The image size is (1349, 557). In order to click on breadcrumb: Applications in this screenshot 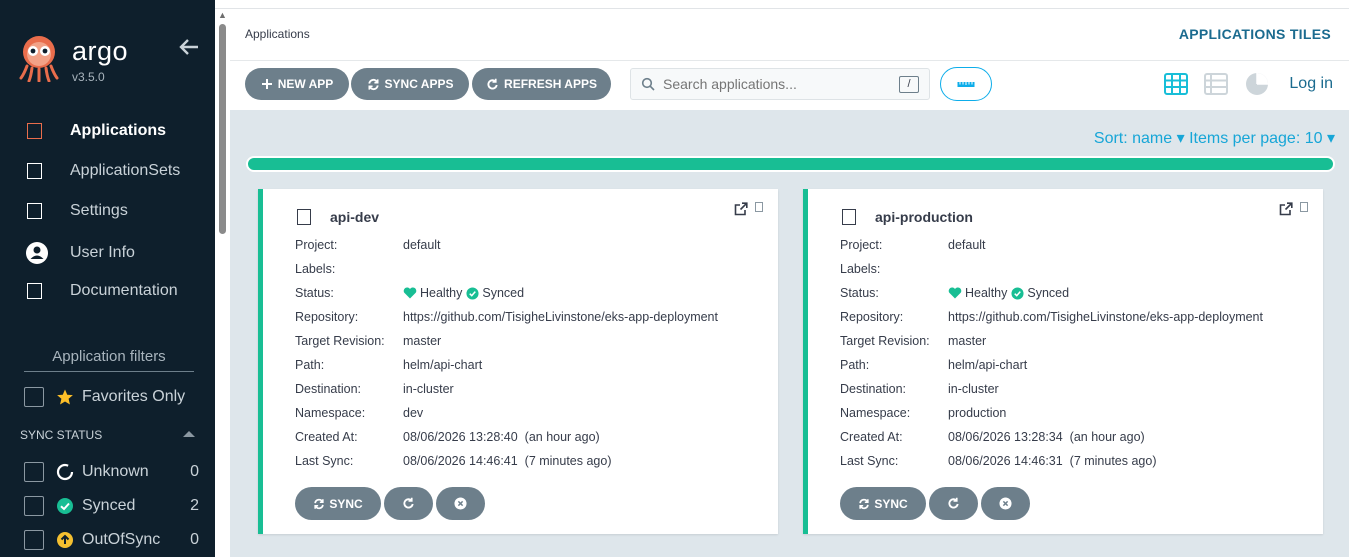, I will do `click(277, 34)`.